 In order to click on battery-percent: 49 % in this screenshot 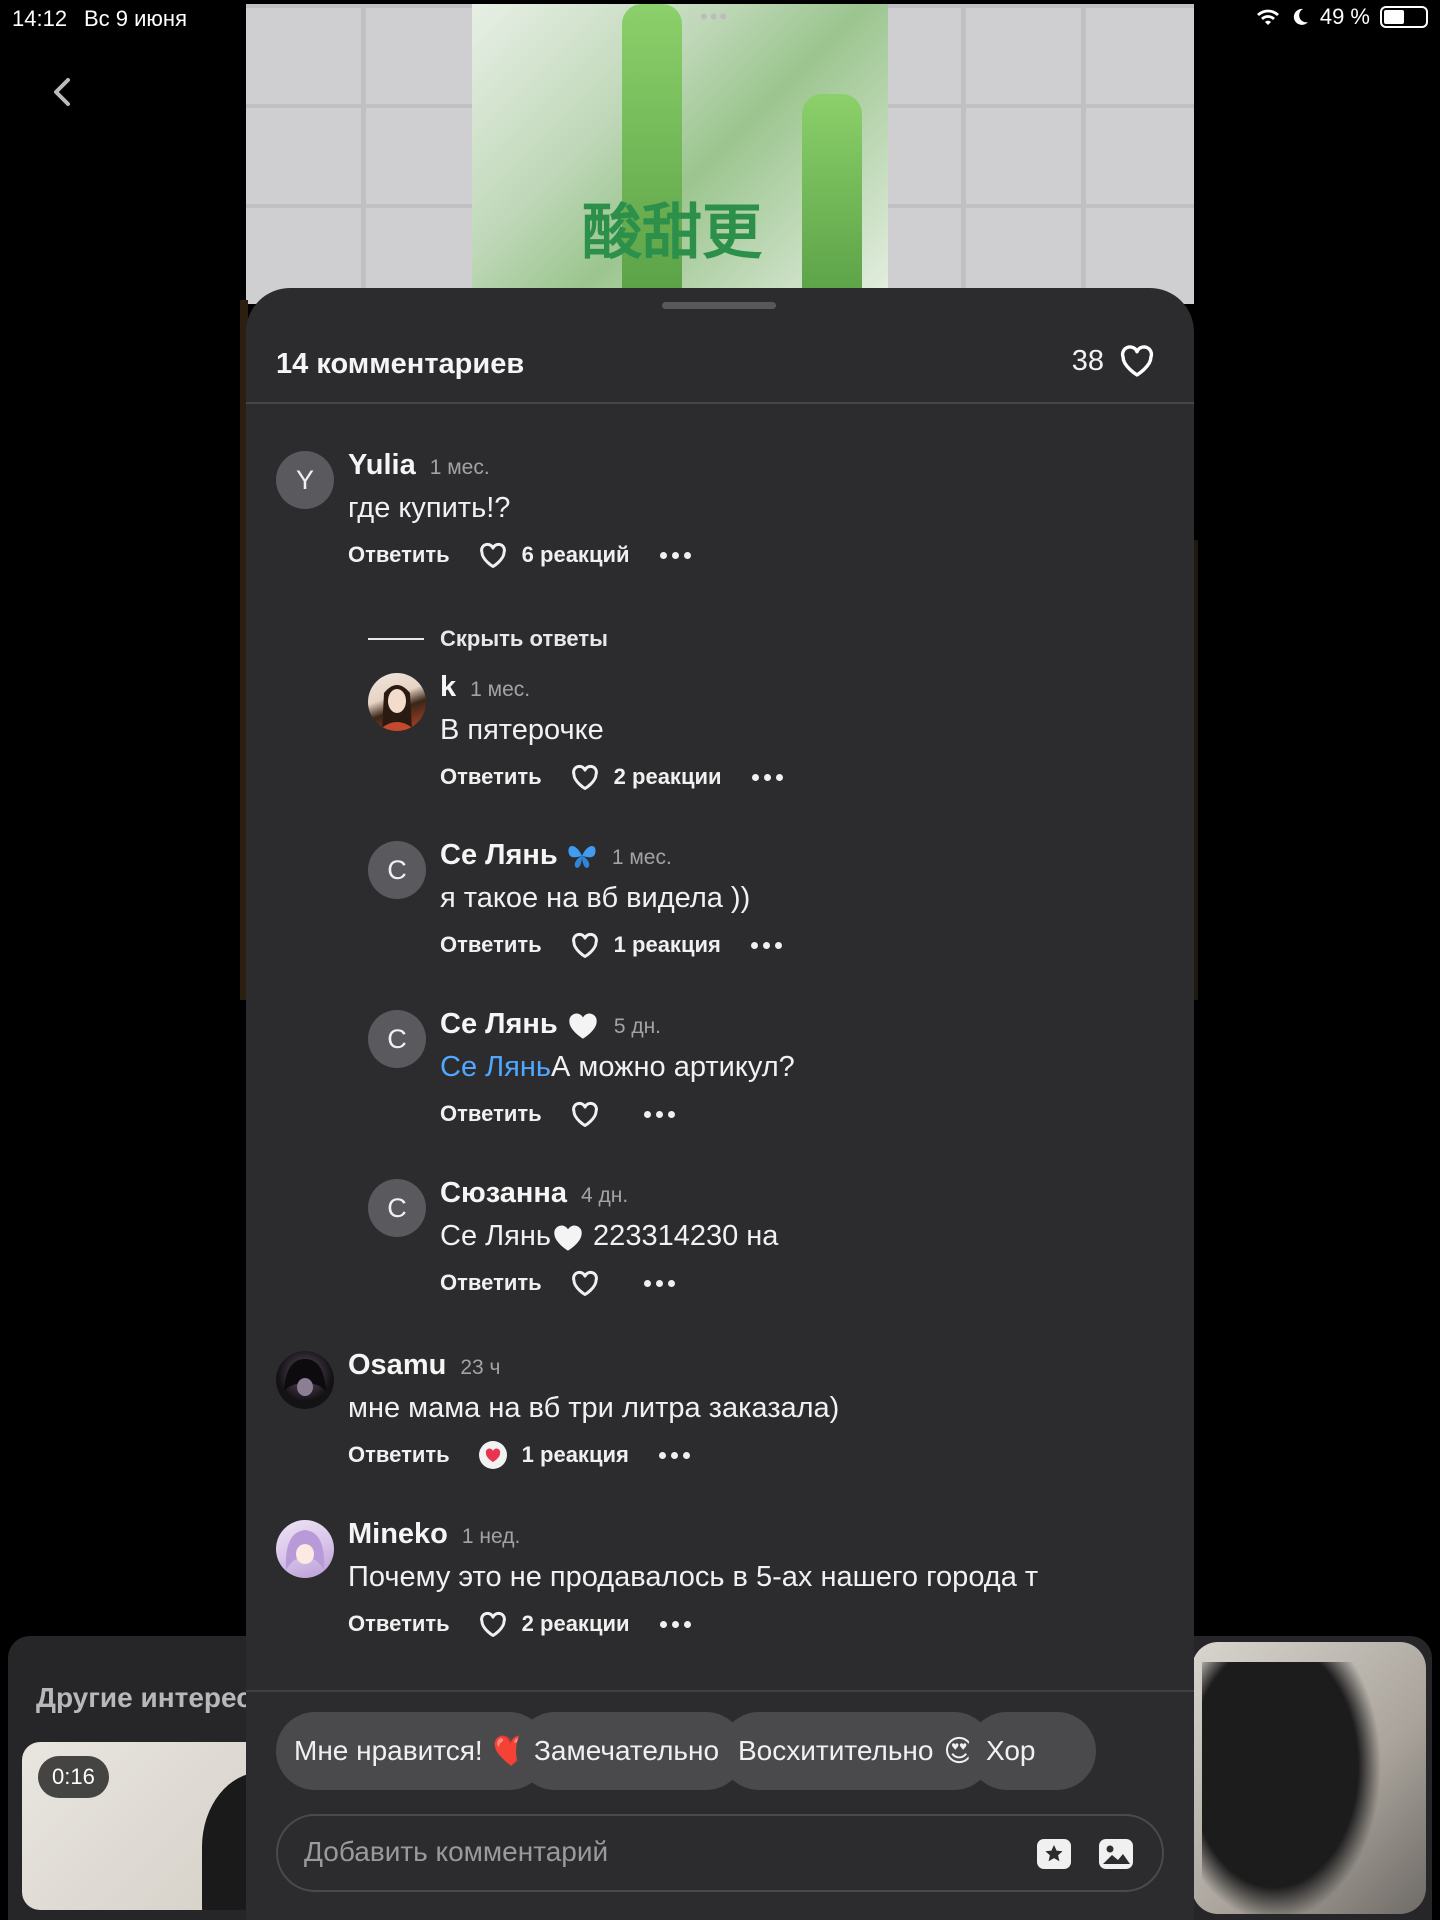, I will do `click(1344, 16)`.